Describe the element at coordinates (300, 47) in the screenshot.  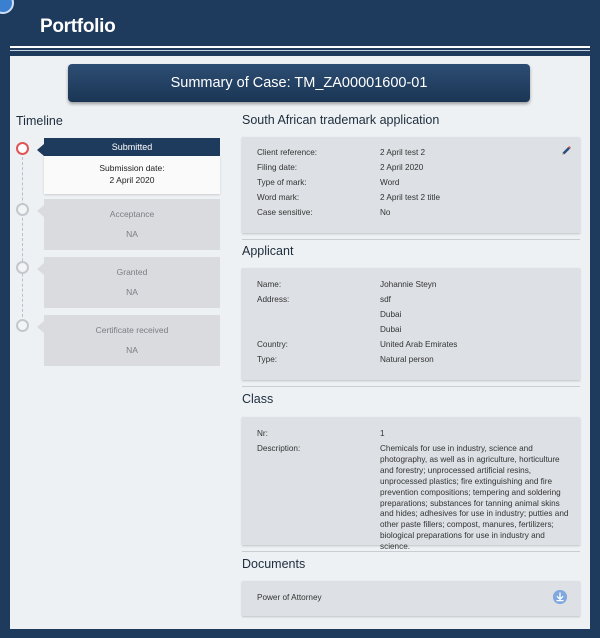
I see `header-divider` at that location.